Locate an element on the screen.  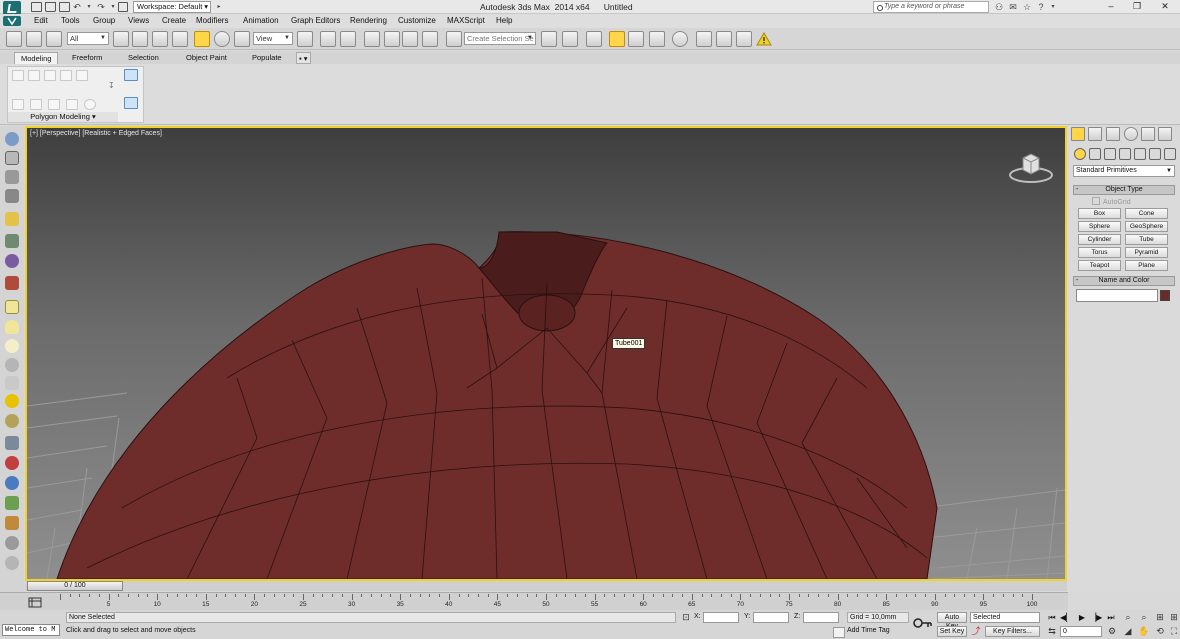
hierarchy-tab-icon is located at coordinates (1113, 134).